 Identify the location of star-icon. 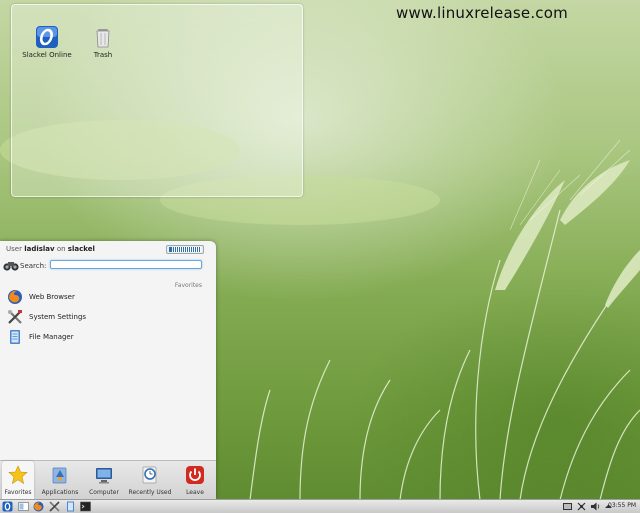
(18, 475).